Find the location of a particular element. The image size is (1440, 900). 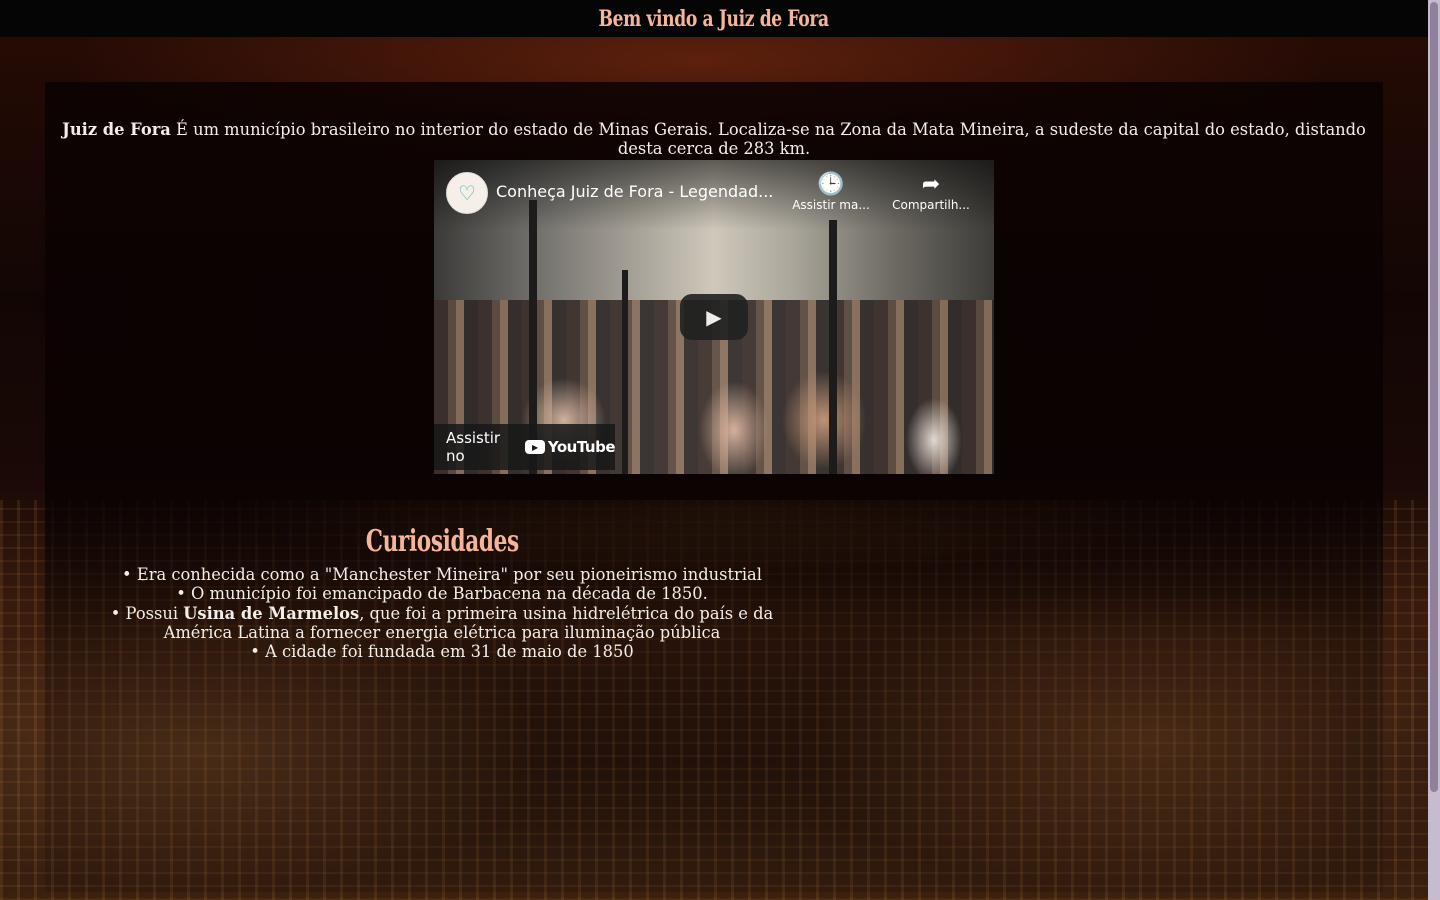

scrollbar-track is located at coordinates (1434, 450).